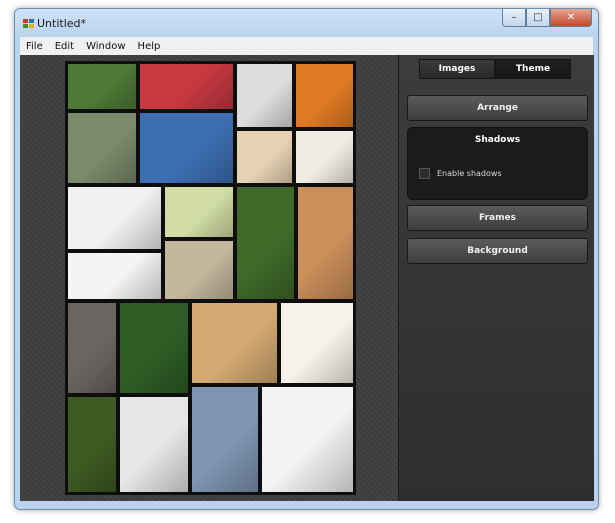 The image size is (615, 523). What do you see at coordinates (317, 343) in the screenshot?
I see `photo-piggy-bank` at bounding box center [317, 343].